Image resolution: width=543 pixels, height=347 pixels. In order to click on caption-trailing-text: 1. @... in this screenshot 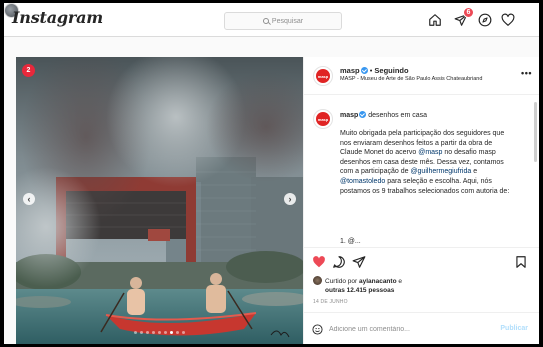, I will do `click(350, 241)`.